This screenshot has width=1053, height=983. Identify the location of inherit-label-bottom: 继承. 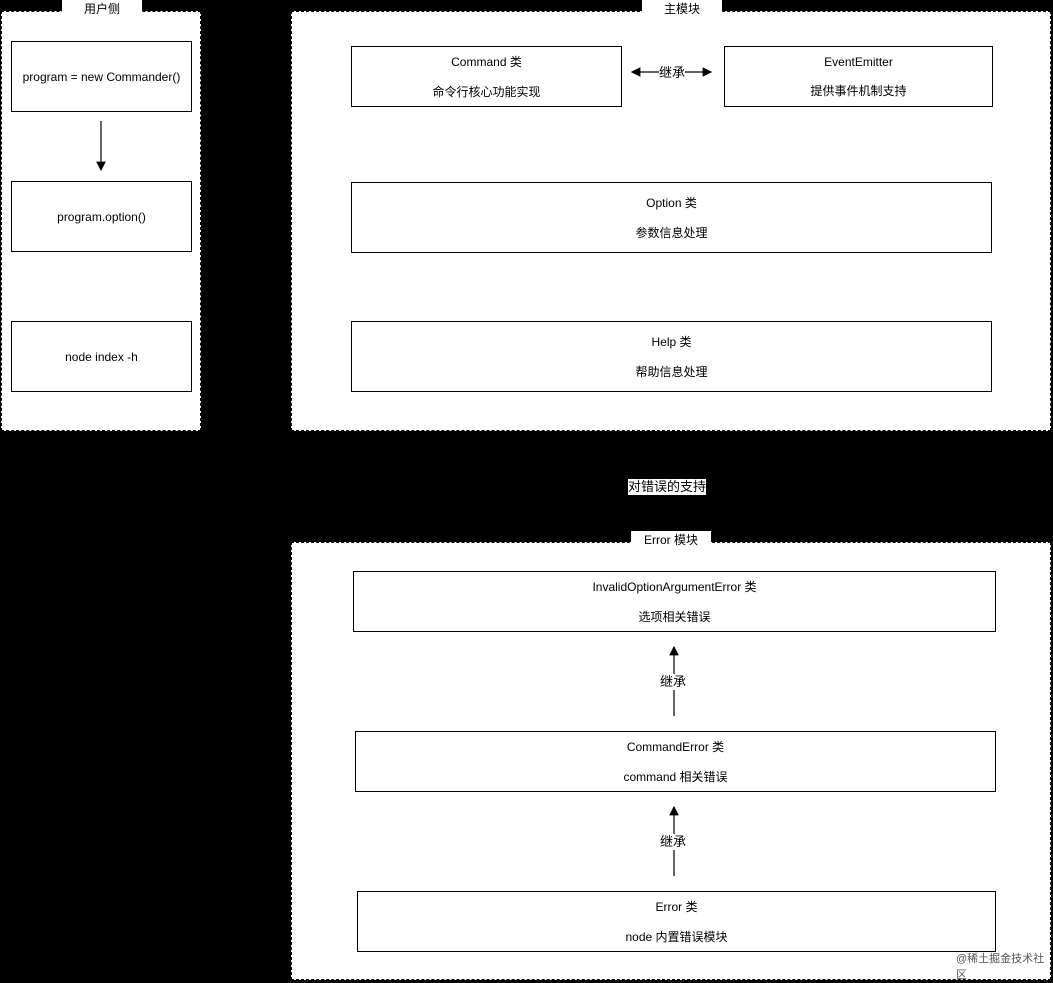
(673, 842).